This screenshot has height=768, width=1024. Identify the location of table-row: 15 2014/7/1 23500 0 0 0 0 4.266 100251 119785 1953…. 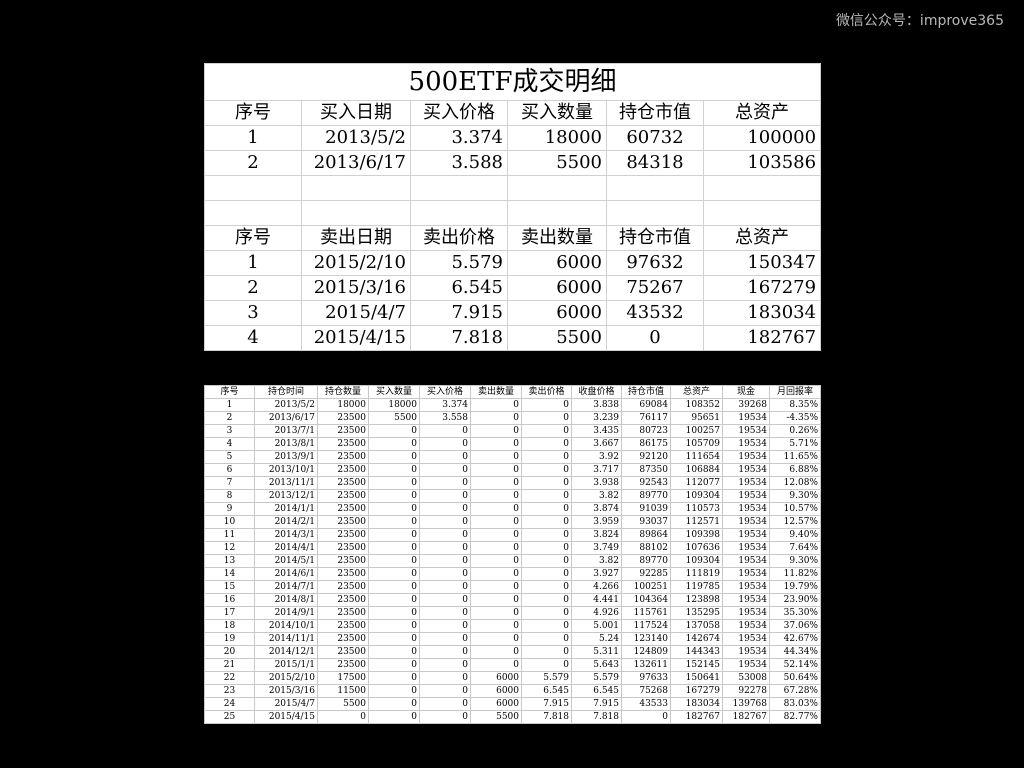
(512, 587).